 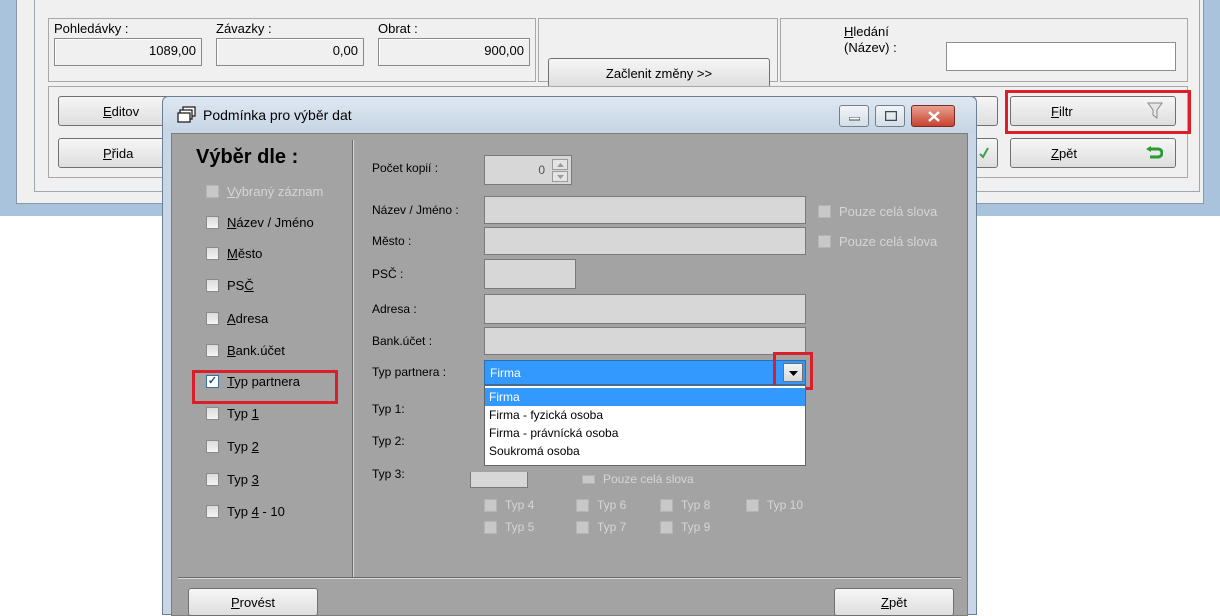 I want to click on typ-grid-label: Typ 6, so click(x=612, y=505).